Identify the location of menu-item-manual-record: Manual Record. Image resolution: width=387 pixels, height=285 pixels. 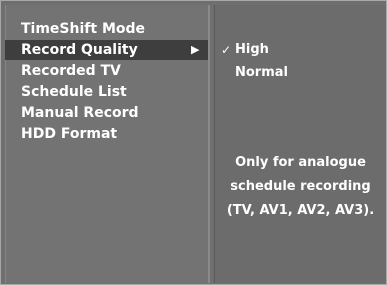
(106, 113).